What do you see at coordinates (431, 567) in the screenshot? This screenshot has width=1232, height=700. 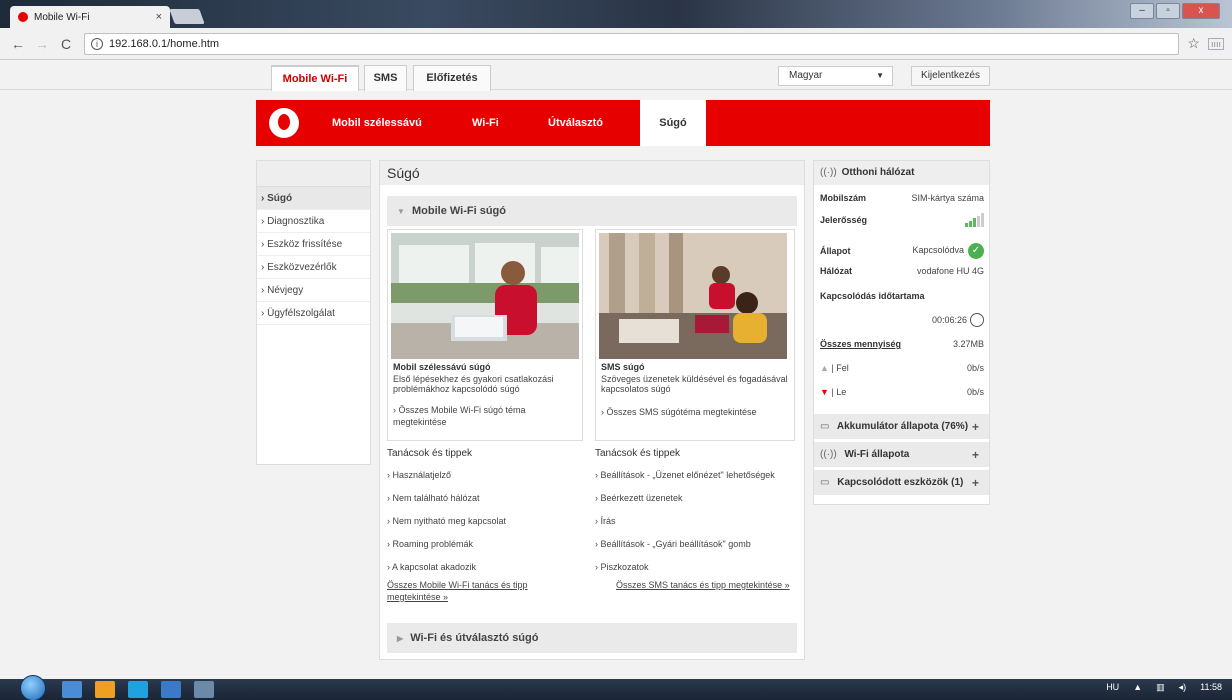 I see `tip-link: › A kapcsolat akadozik` at bounding box center [431, 567].